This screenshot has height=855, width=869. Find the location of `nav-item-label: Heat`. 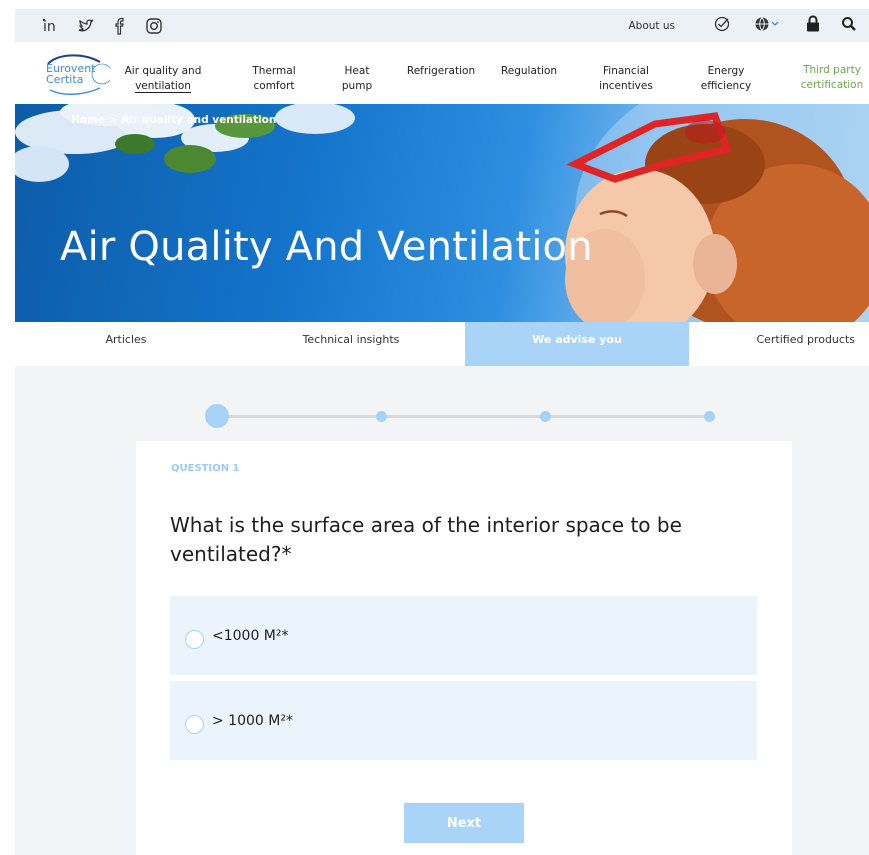

nav-item-label: Heat is located at coordinates (357, 71).